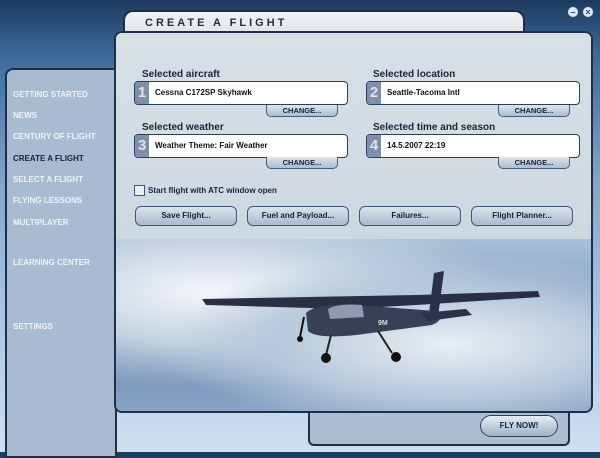  Describe the element at coordinates (519, 426) in the screenshot. I see `fly-now-button: FLY NOW!` at that location.